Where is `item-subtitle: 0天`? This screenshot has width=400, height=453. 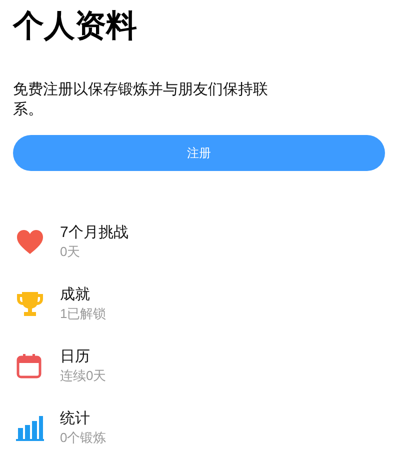 item-subtitle: 0天 is located at coordinates (71, 252).